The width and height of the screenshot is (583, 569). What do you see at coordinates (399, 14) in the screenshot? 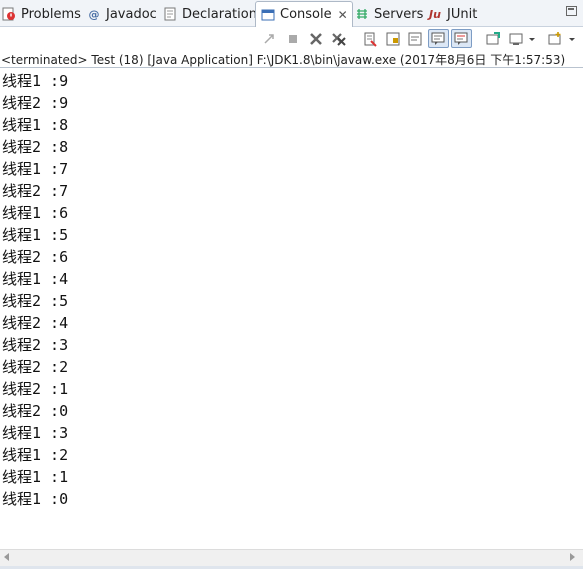
I see `tab-label: Servers` at bounding box center [399, 14].